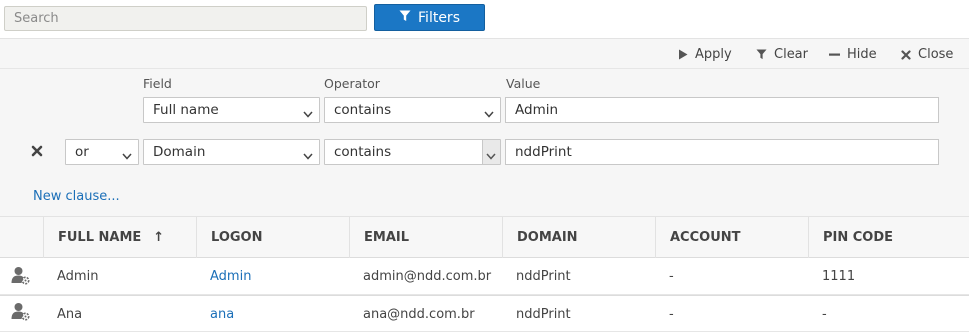 This screenshot has width=969, height=332. What do you see at coordinates (484, 54) in the screenshot?
I see `filter-panel-actions: Apply Clear Hide Close` at bounding box center [484, 54].